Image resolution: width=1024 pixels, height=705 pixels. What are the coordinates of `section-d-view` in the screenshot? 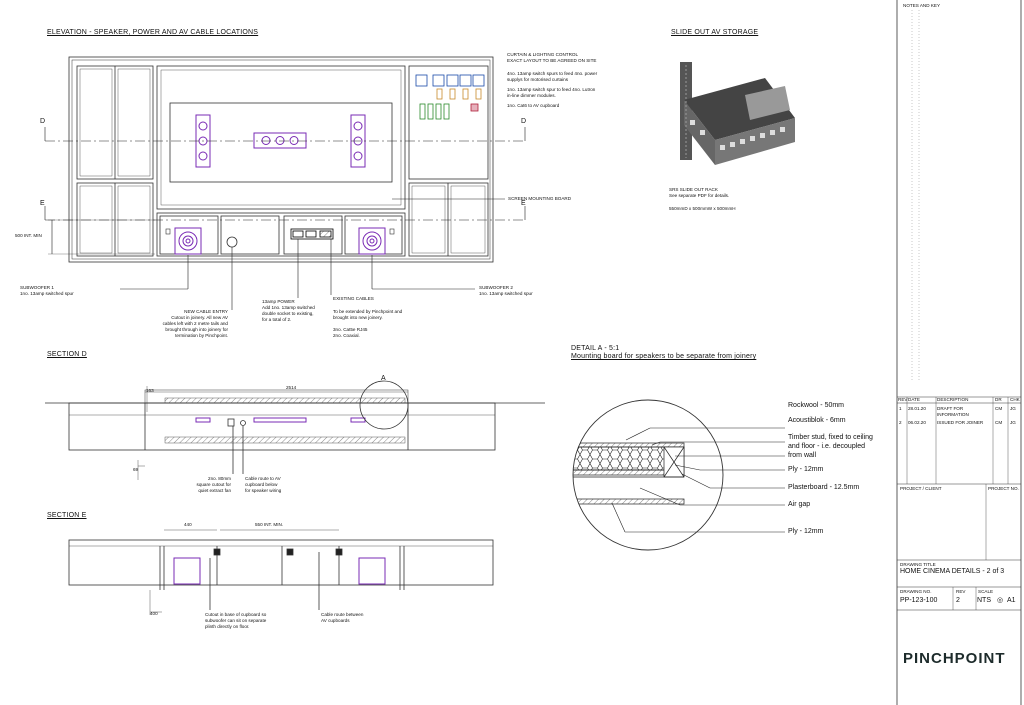 It's located at (295, 430).